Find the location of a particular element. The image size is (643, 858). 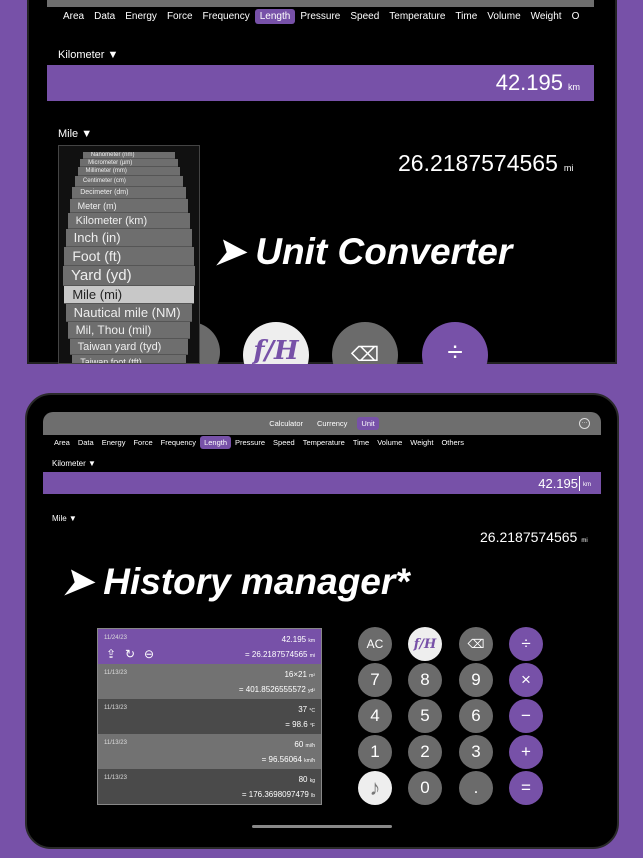

history-item: 11/13/23 16×21 m² = 401.8526555572 yd² is located at coordinates (209, 681).